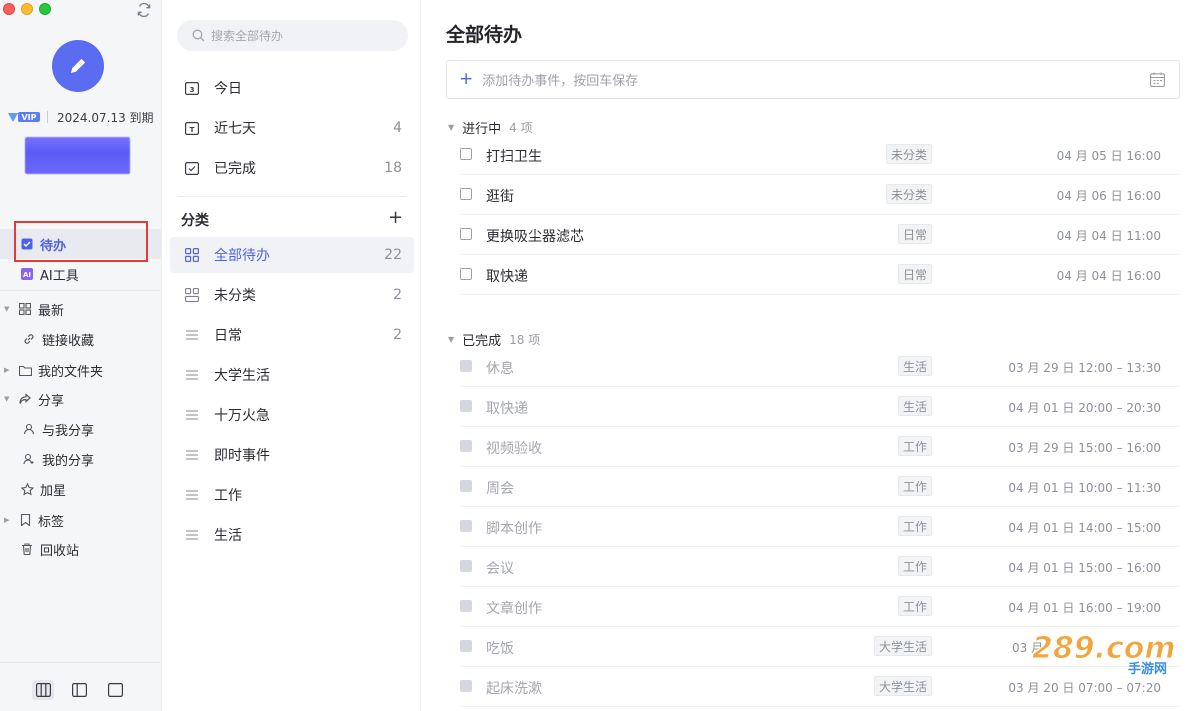 Image resolution: width=1201 pixels, height=711 pixels. Describe the element at coordinates (820, 607) in the screenshot. I see `task-row: 文章创作 工作 04 月 01 日 16:00 – 19:00` at that location.